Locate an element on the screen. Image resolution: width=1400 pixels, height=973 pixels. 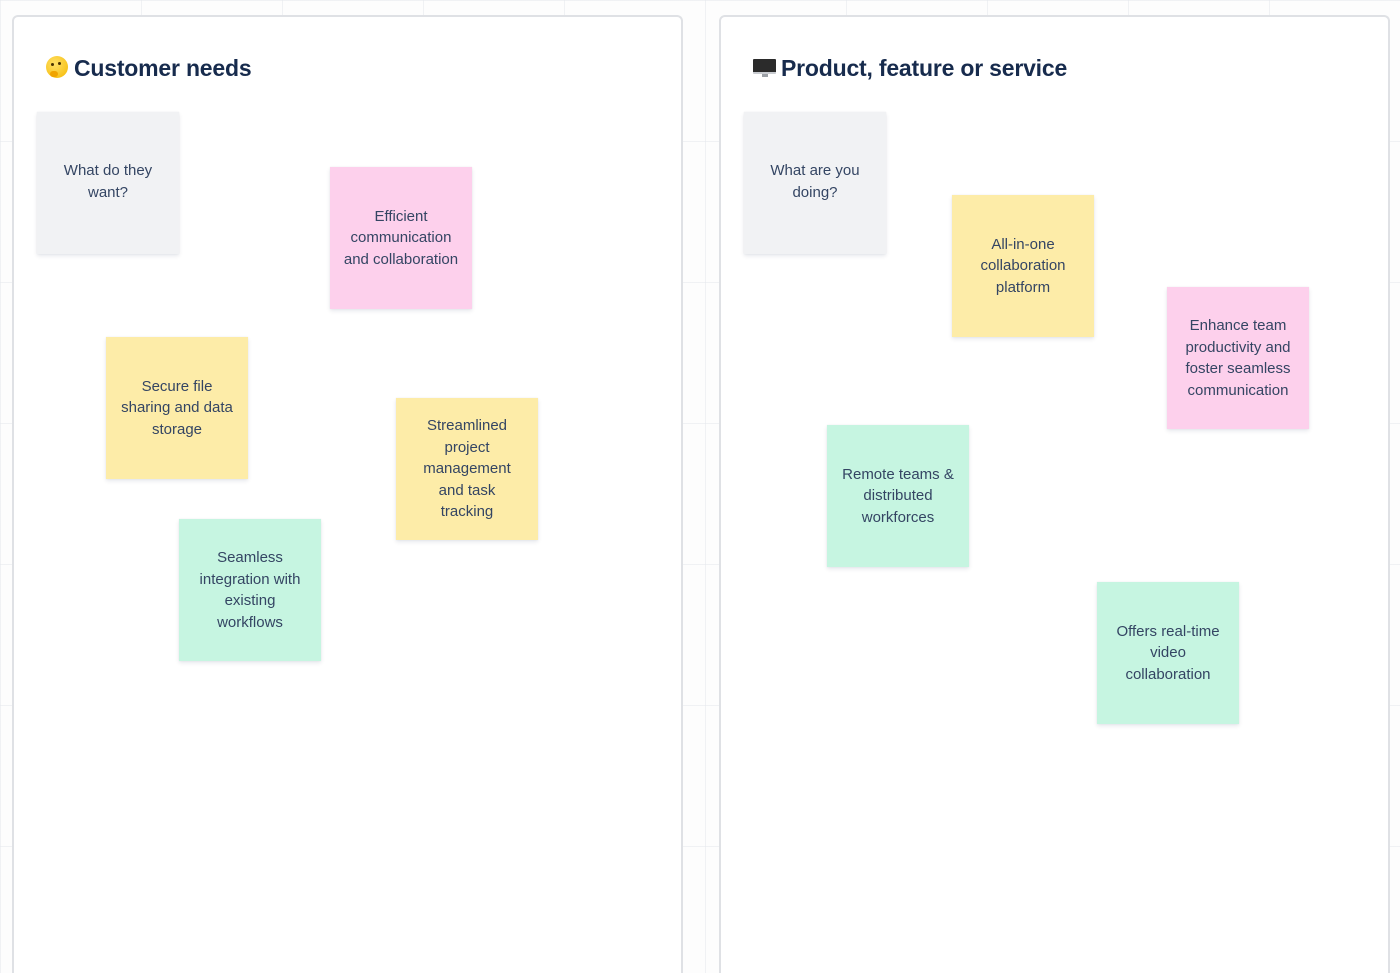
frame-title-customer-needs: Customer needs is located at coordinates (148, 68).